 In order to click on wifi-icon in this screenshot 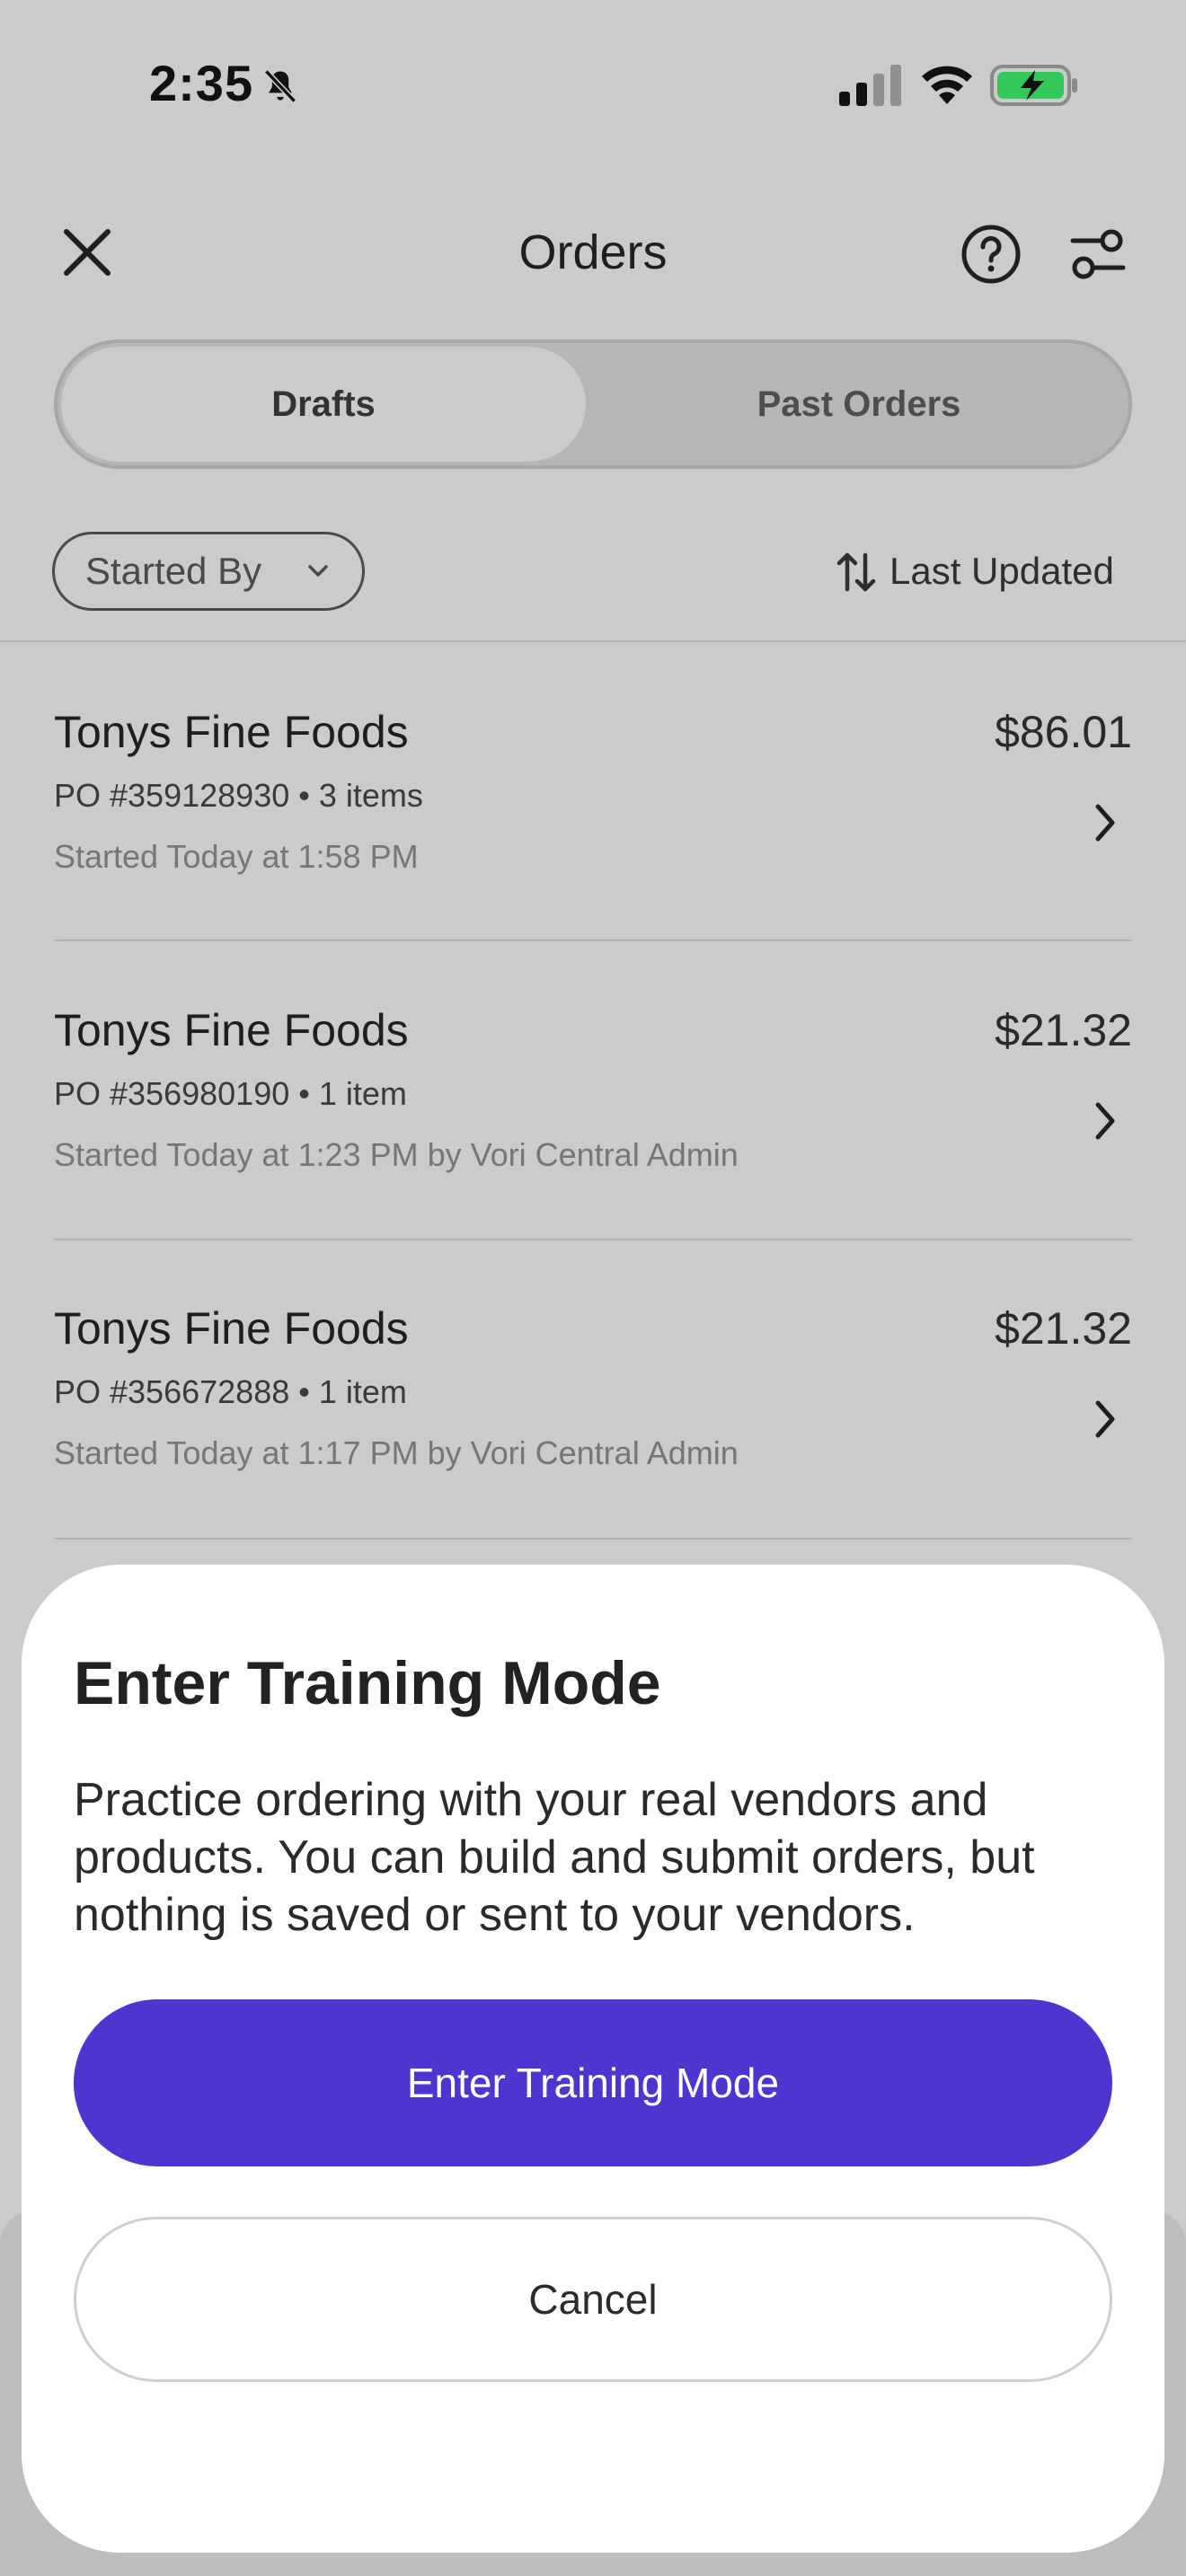, I will do `click(947, 85)`.